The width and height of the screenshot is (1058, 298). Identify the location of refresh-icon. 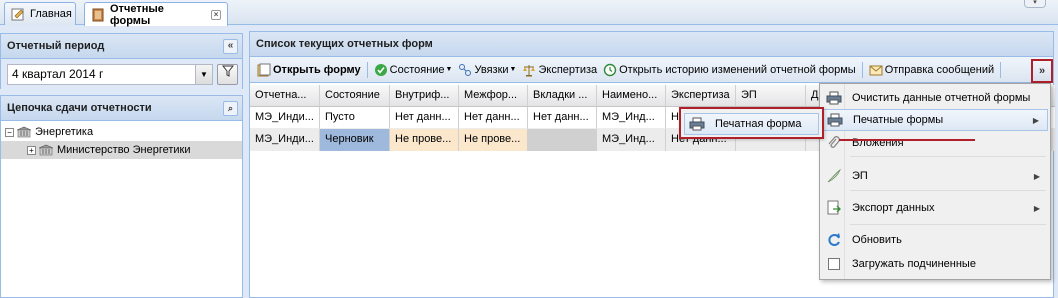
(834, 240).